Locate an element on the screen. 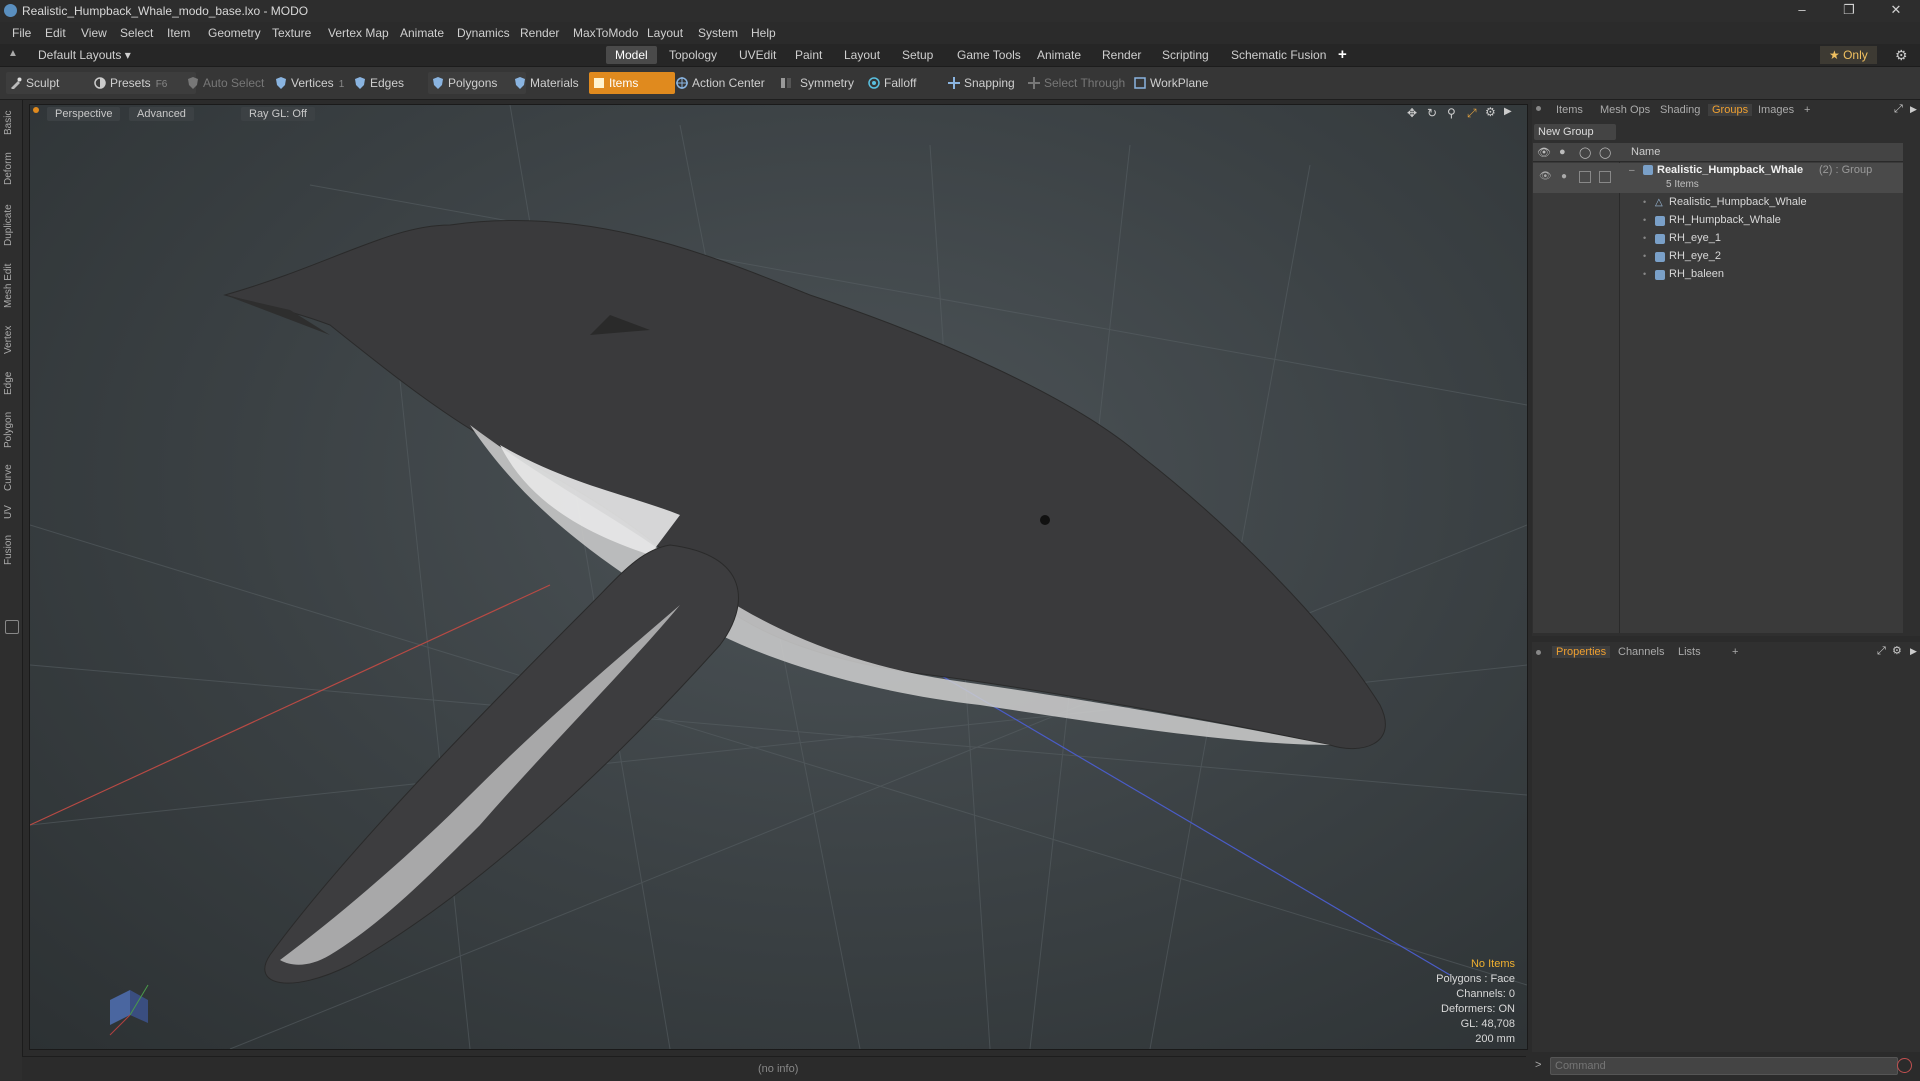 This screenshot has width=1920, height=1081. select-column-icon: ◯ is located at coordinates (1605, 152).